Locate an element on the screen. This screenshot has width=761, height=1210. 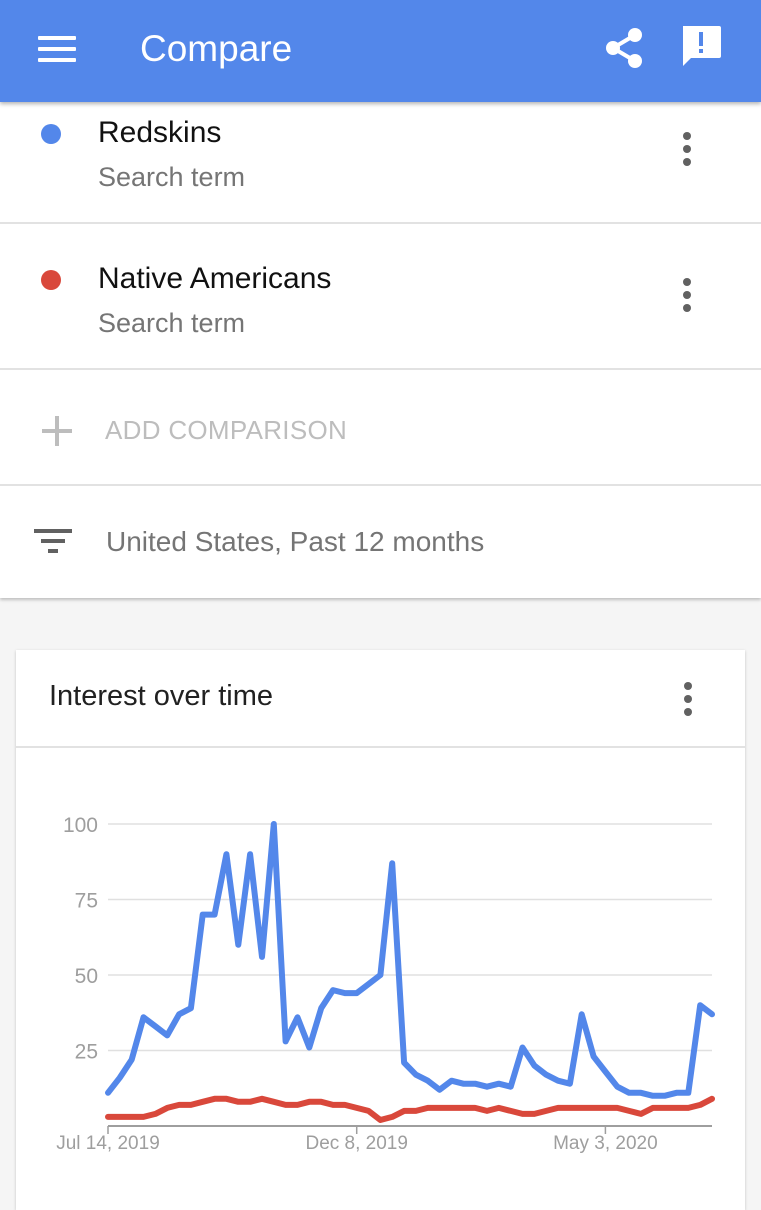
app-bar: Compare is located at coordinates (380, 51).